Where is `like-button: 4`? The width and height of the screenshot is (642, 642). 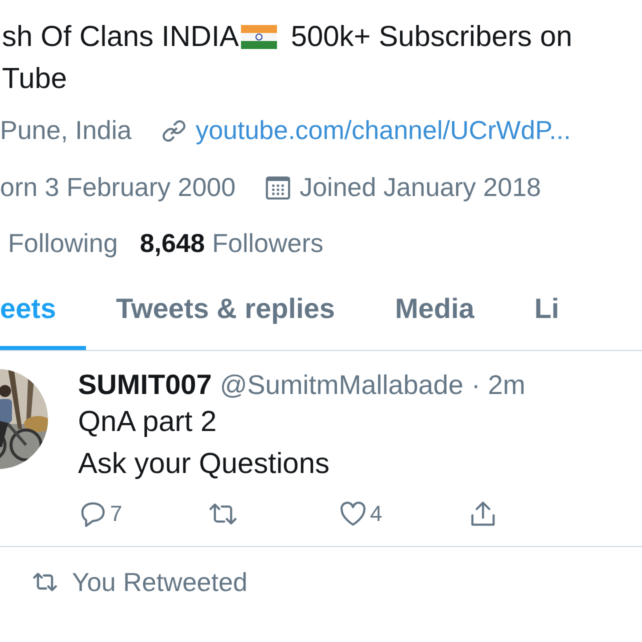
like-button: 4 is located at coordinates (360, 514).